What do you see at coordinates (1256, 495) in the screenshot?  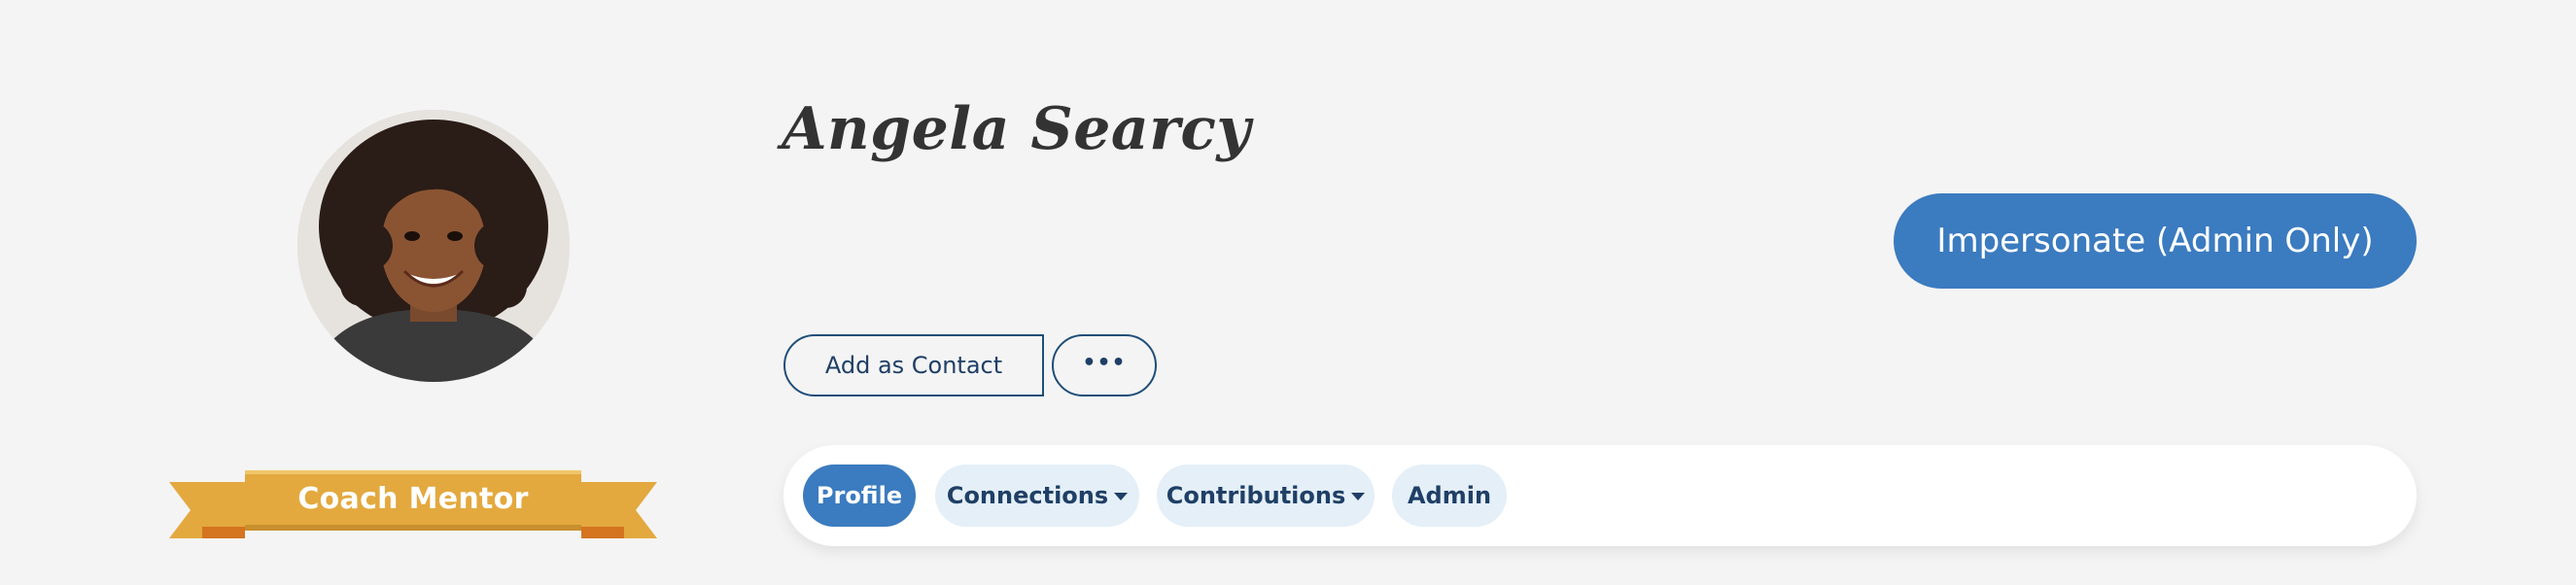 I see `tab-label: Contributions` at bounding box center [1256, 495].